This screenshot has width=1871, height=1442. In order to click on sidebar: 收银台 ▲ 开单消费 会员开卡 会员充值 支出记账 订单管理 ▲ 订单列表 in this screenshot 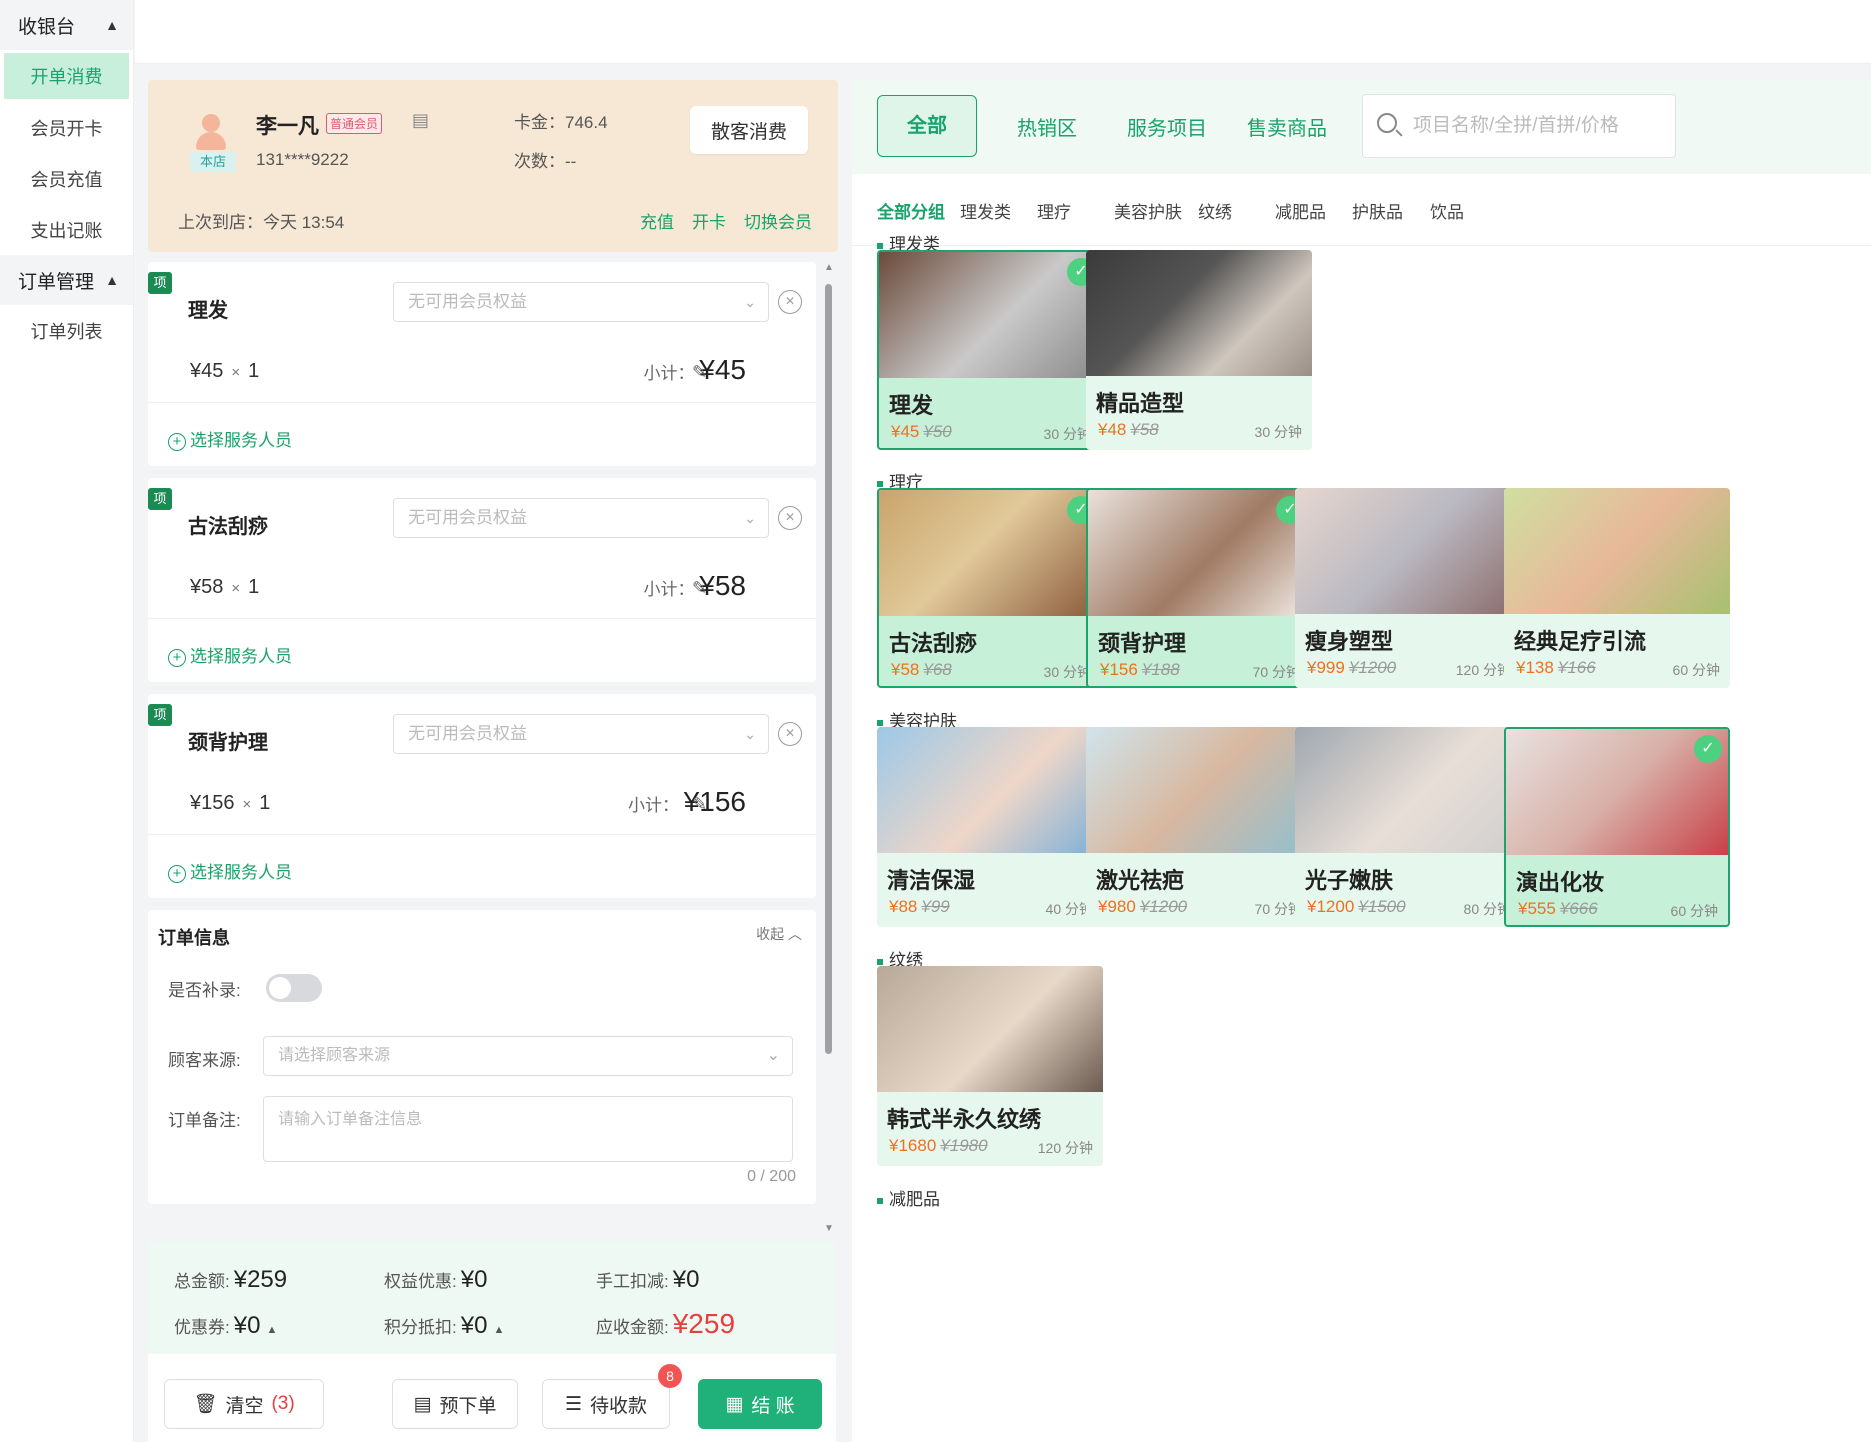, I will do `click(67, 721)`.